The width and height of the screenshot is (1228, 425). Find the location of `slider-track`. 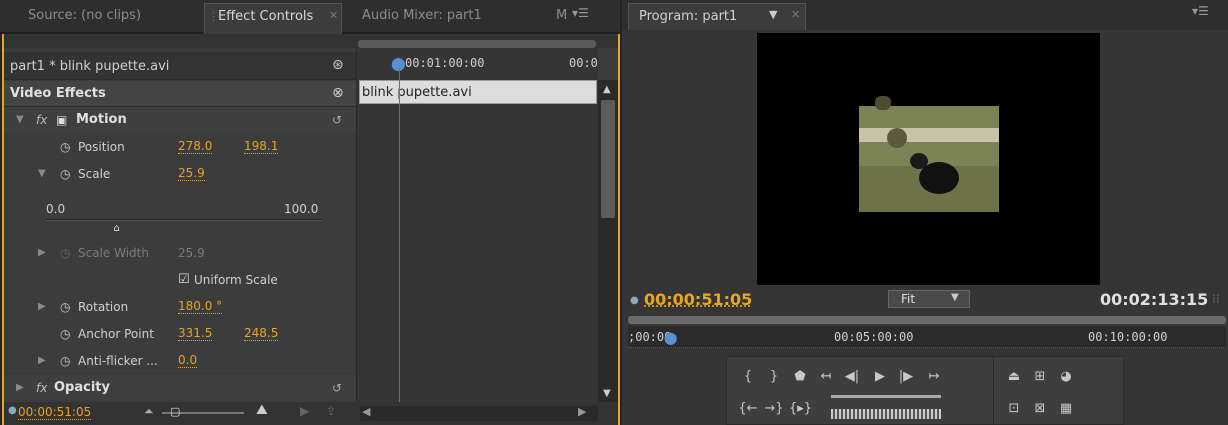

slider-track is located at coordinates (184, 220).